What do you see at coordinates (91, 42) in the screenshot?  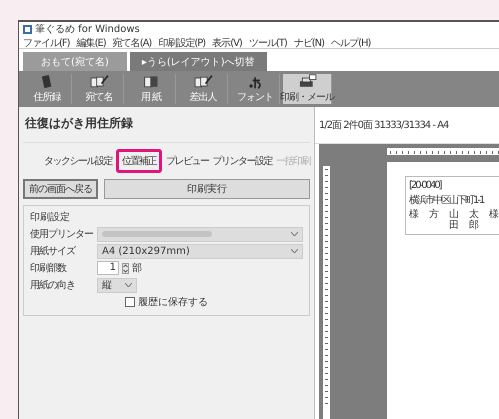 I see `menu-item: 編集(E)` at bounding box center [91, 42].